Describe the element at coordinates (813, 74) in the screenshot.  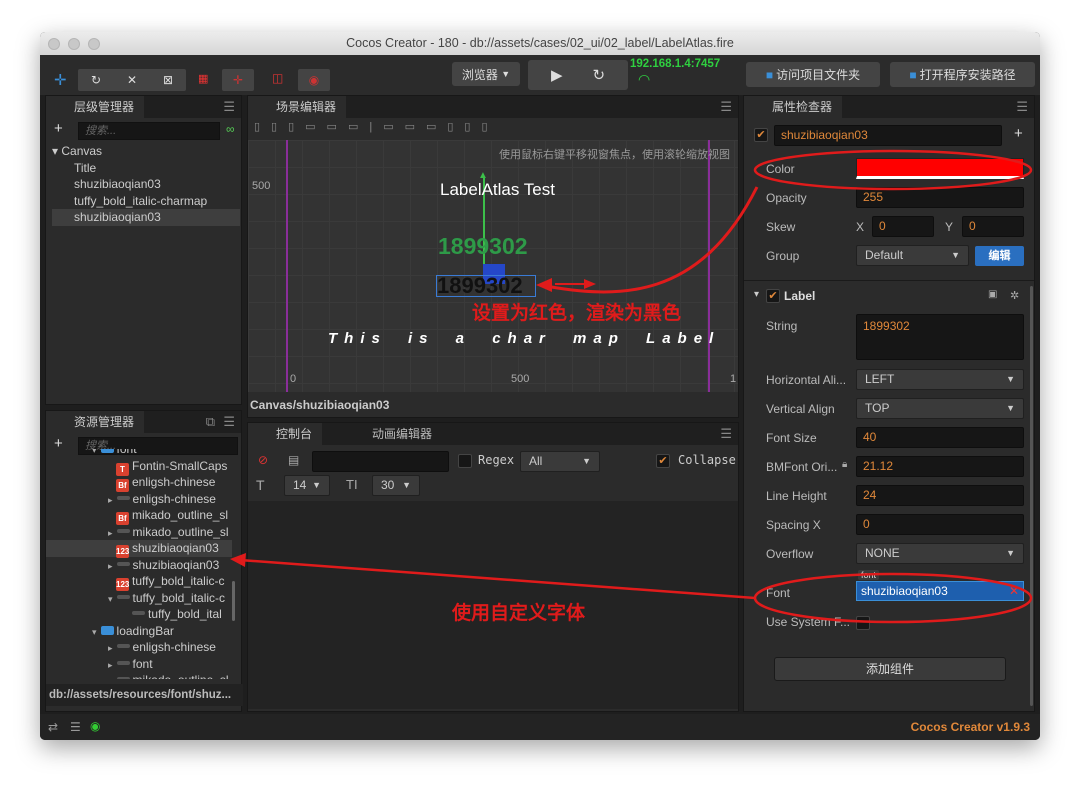
I see `open-project-folder-button: ■ 访问项目文件夹` at that location.